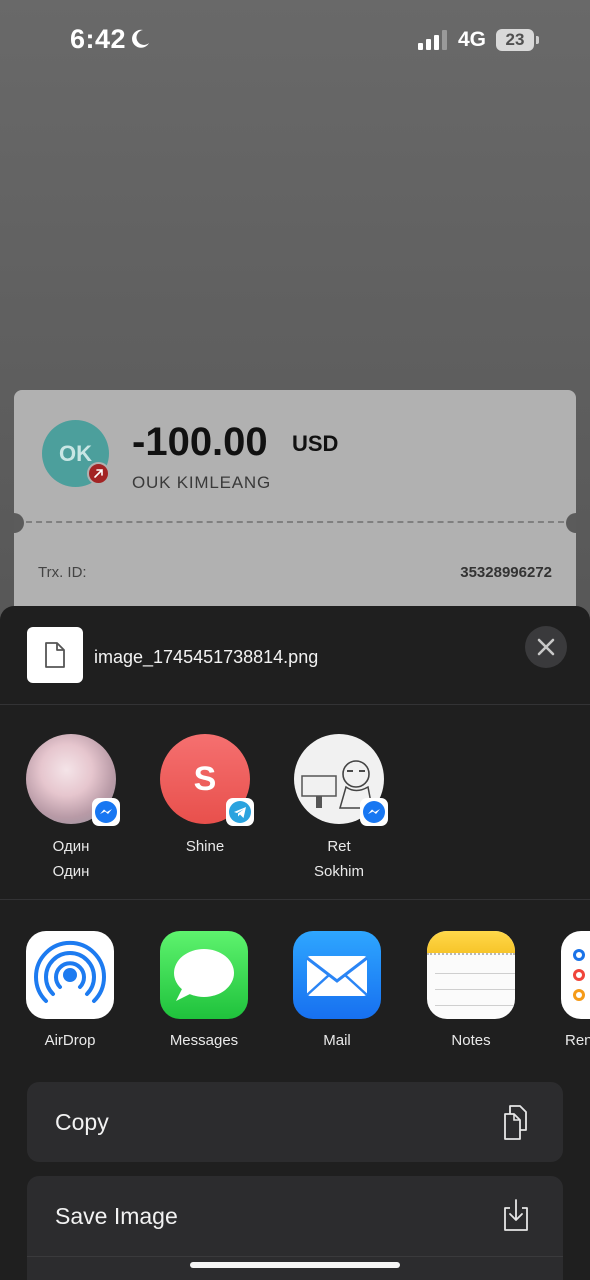 Image resolution: width=590 pixels, height=1280 pixels. What do you see at coordinates (207, 780) in the screenshot?
I see `contact-avatar: S` at bounding box center [207, 780].